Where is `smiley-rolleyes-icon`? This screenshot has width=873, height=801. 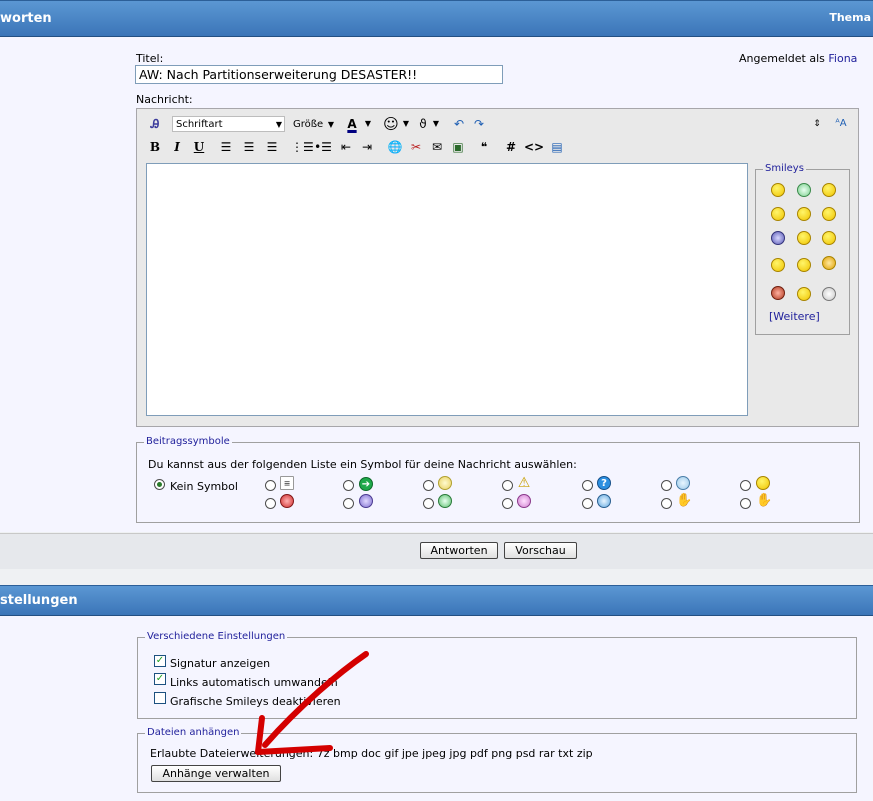 smiley-rolleyes-icon is located at coordinates (778, 238).